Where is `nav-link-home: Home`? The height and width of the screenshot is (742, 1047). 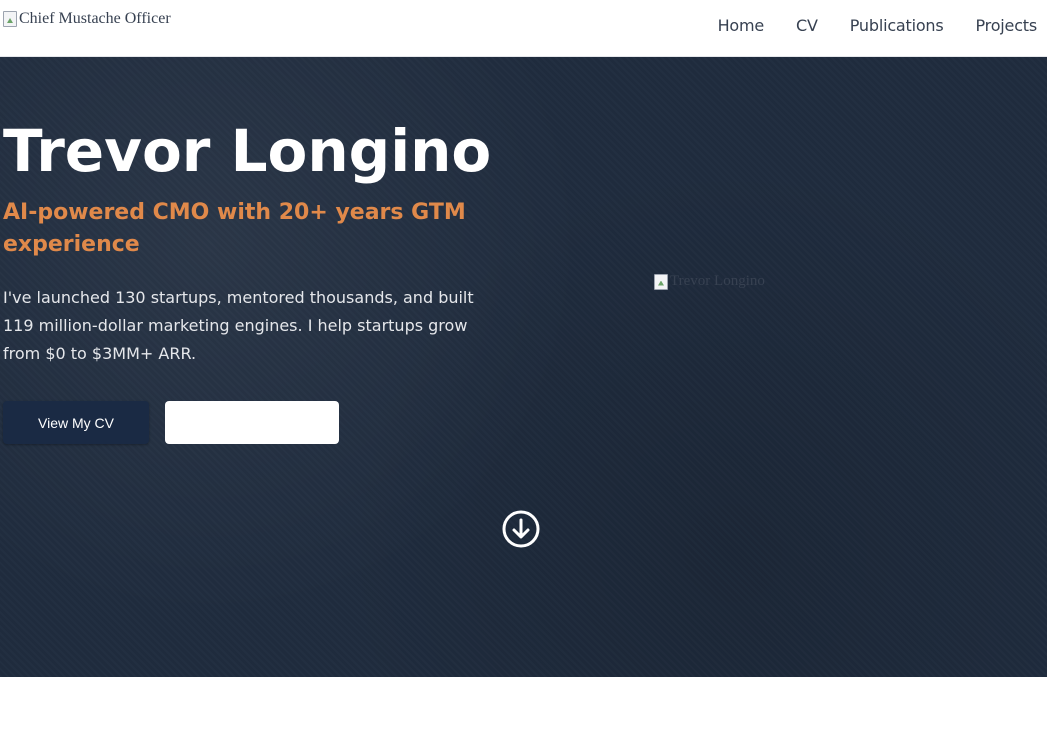
nav-link-home: Home is located at coordinates (741, 25).